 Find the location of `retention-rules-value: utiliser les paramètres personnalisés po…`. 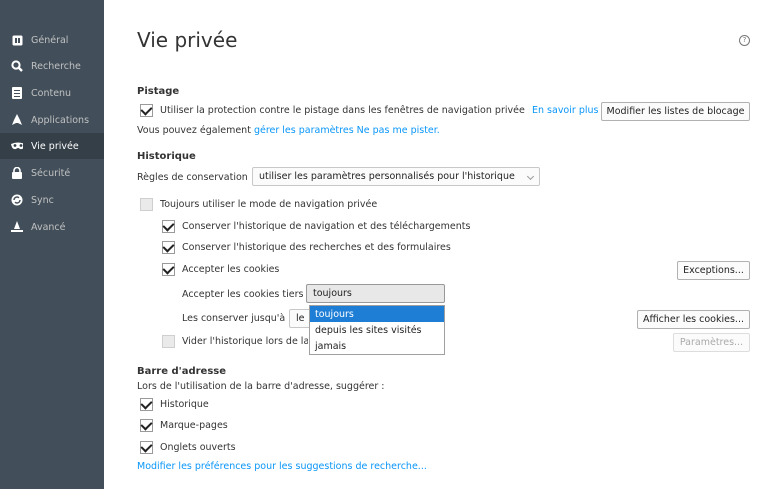

retention-rules-value: utiliser les paramètres personnalisés po… is located at coordinates (387, 176).